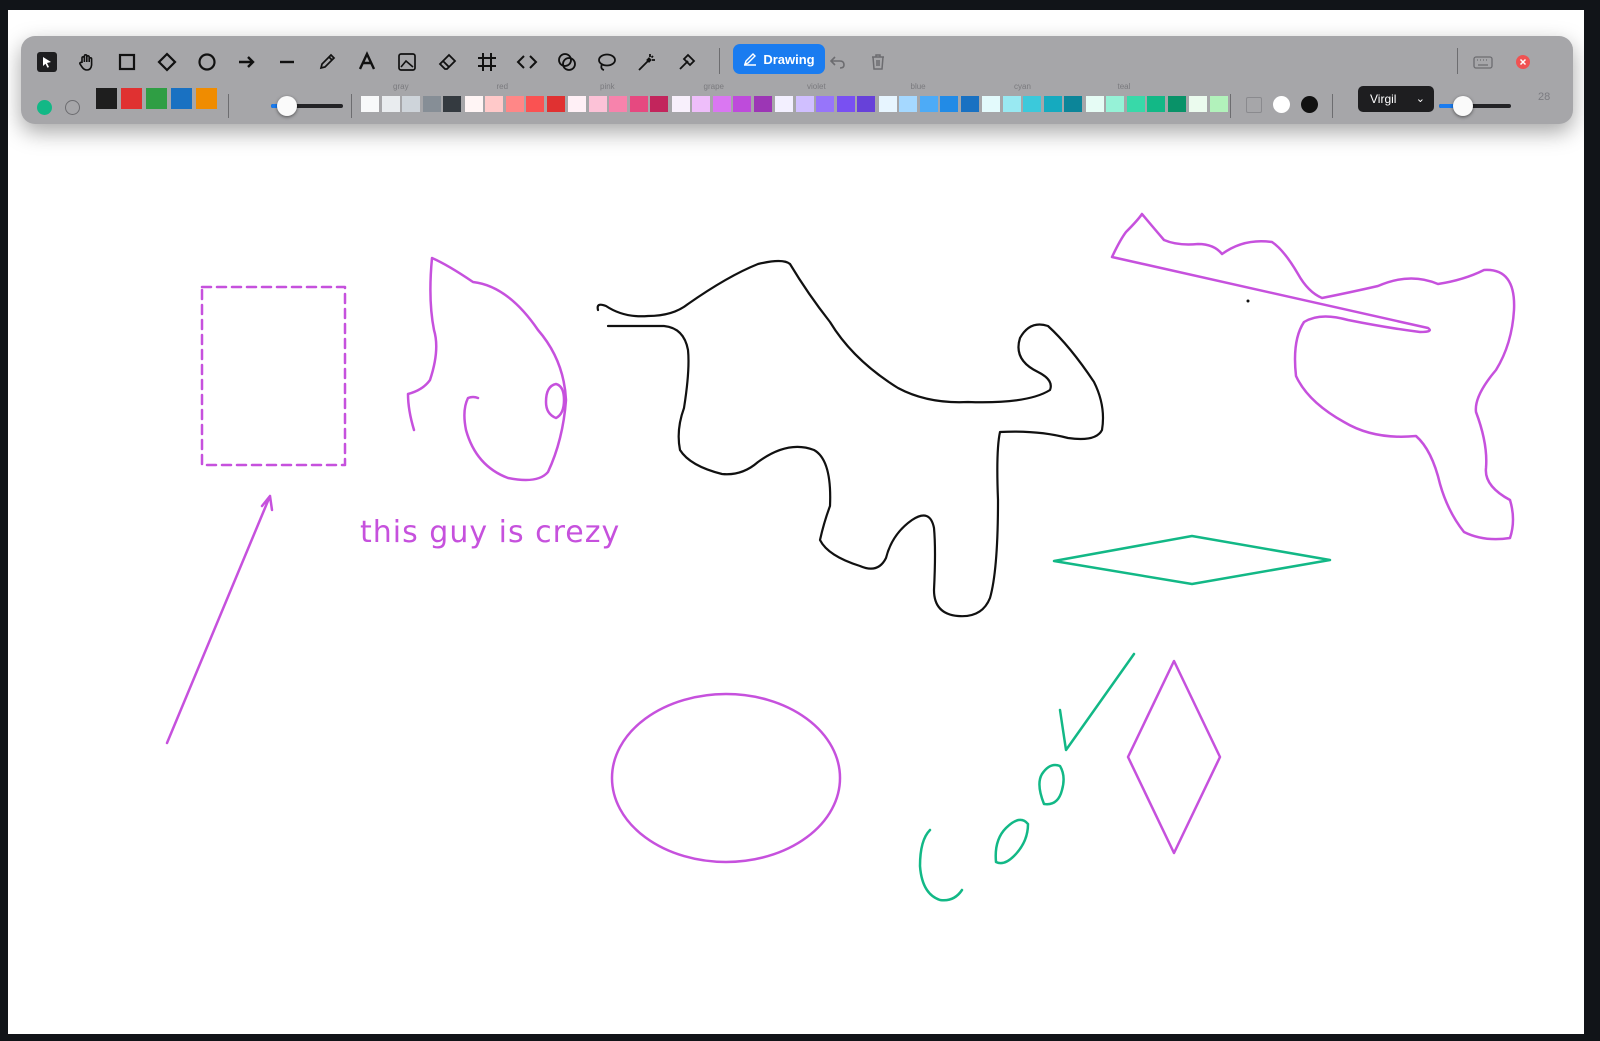 This screenshot has width=1600, height=1041. I want to click on frame-tool-button, so click(487, 62).